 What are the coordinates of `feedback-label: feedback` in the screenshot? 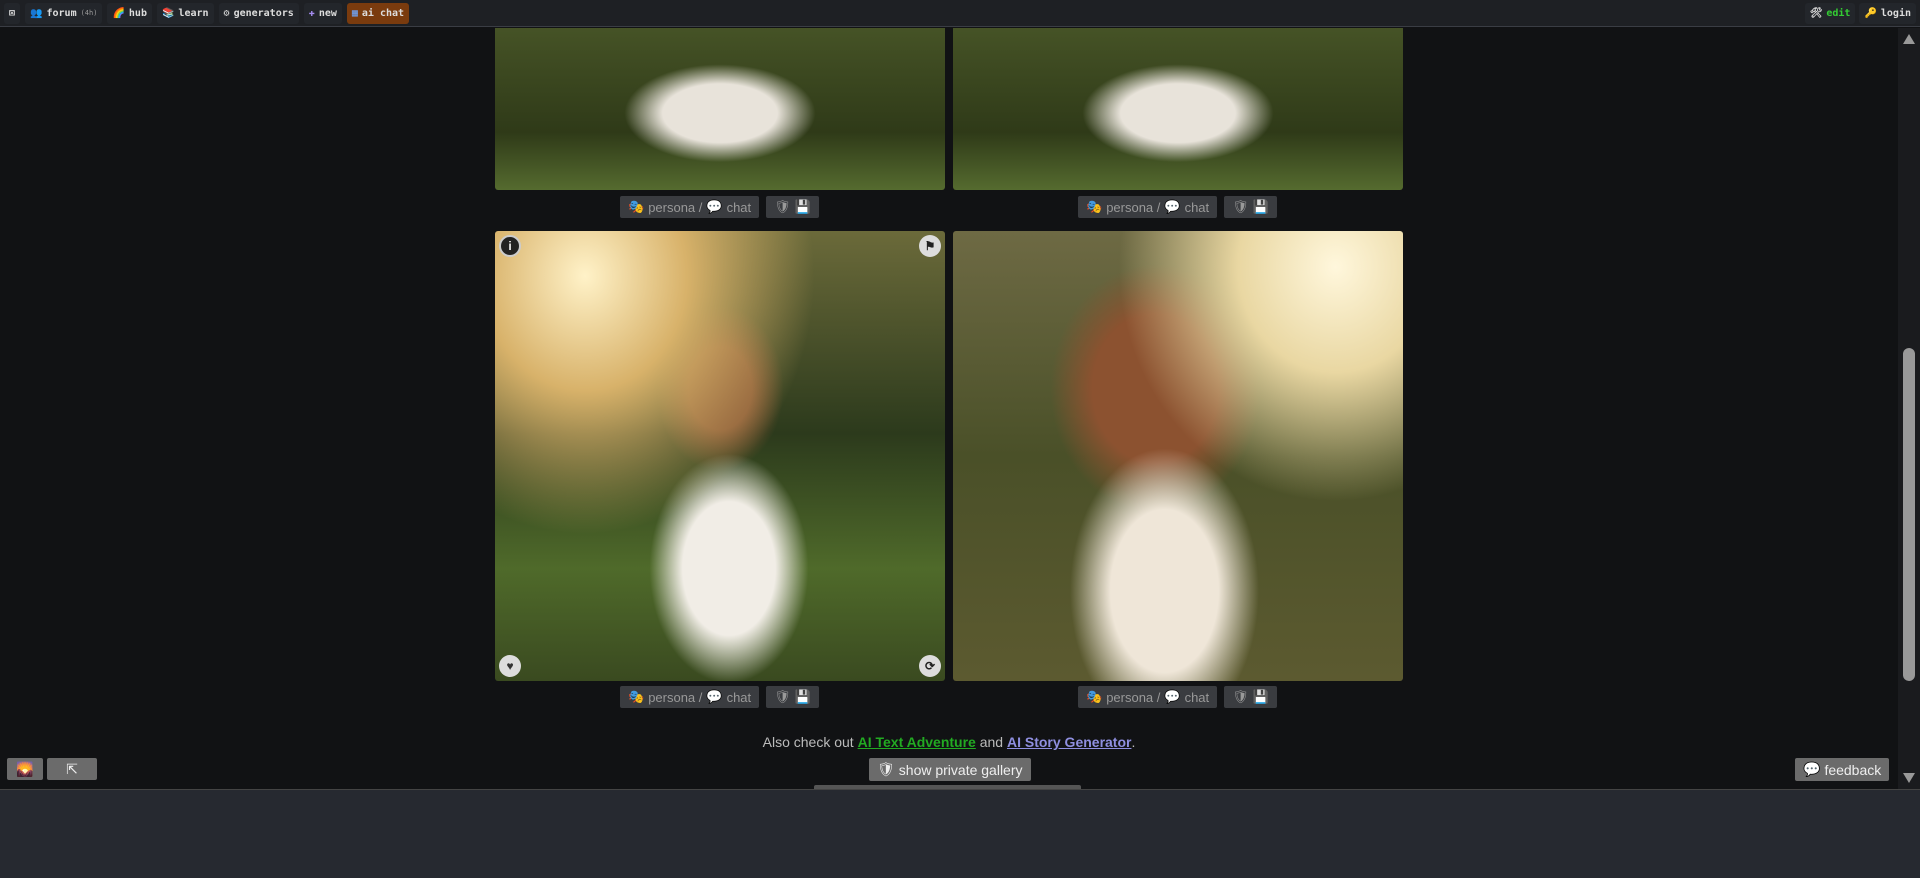 It's located at (1853, 769).